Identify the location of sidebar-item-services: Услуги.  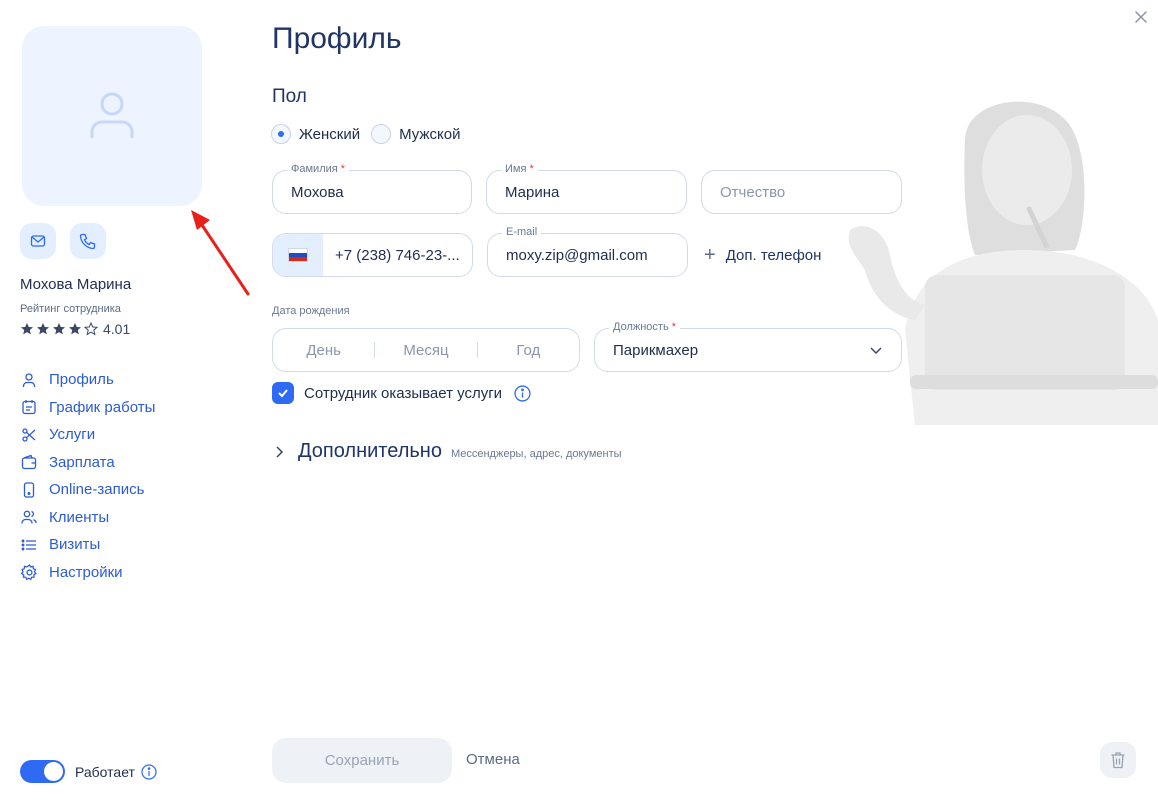
(87, 435).